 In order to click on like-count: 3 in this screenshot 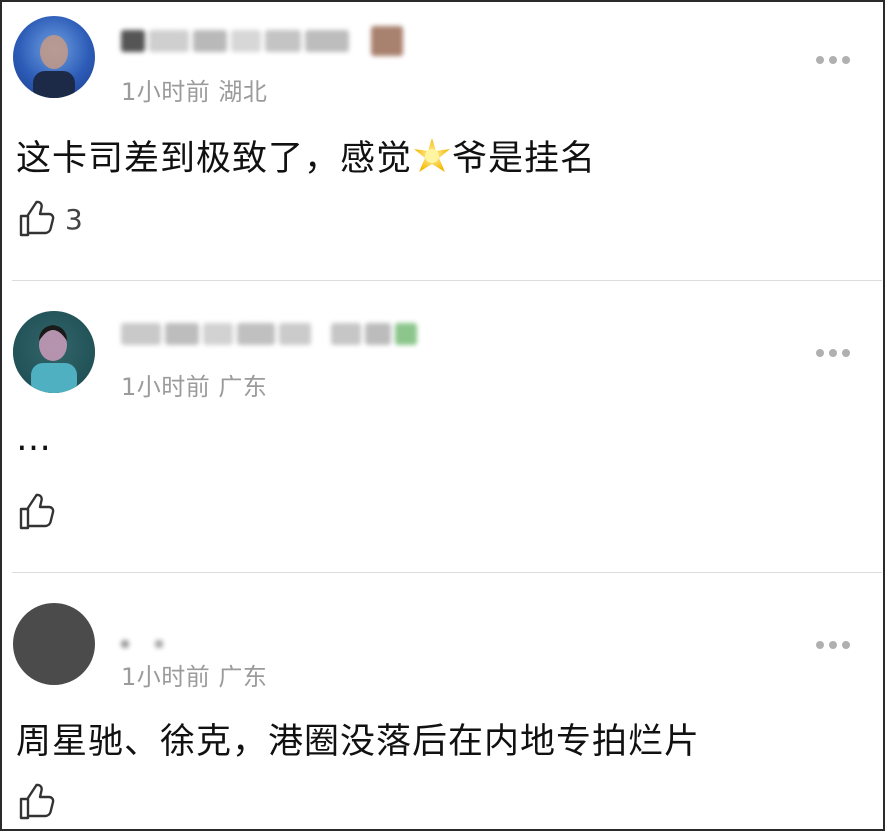, I will do `click(74, 219)`.